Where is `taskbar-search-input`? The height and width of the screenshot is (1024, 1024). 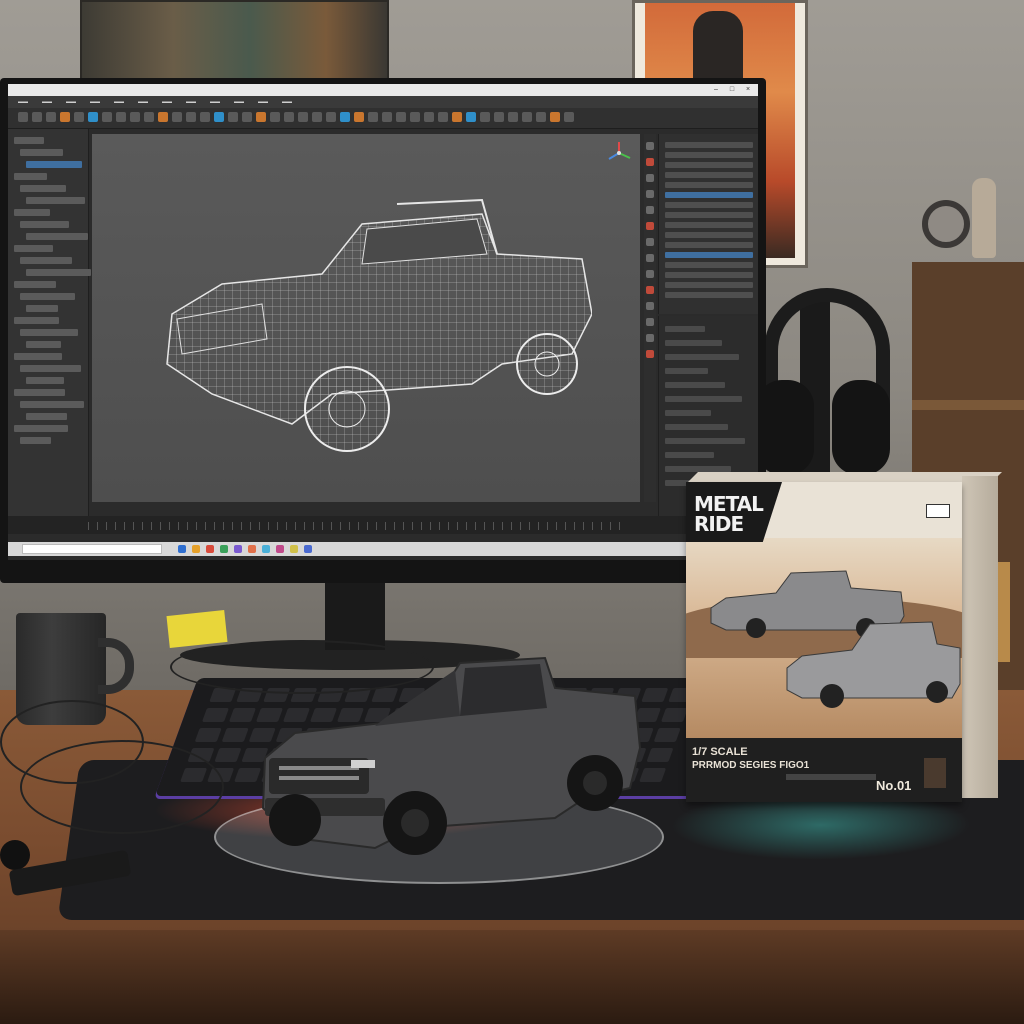
taskbar-search-input is located at coordinates (92, 549).